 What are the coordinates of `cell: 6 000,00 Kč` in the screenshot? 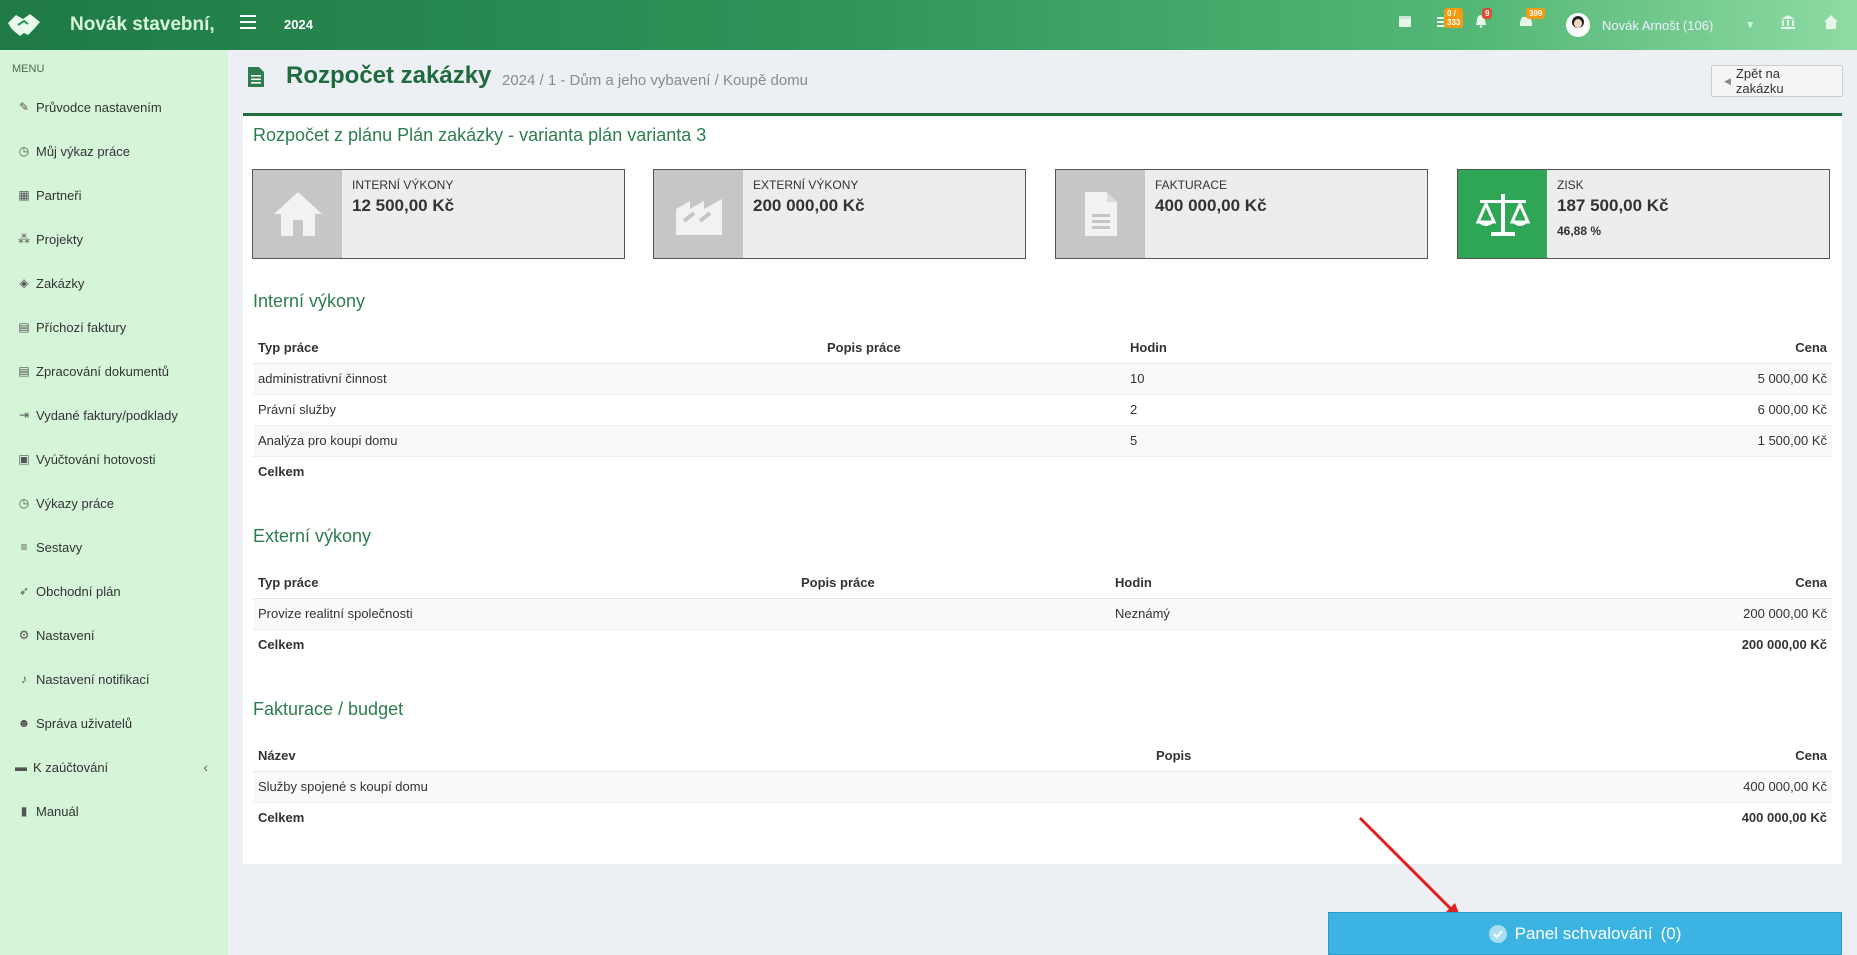 It's located at (1678, 409).